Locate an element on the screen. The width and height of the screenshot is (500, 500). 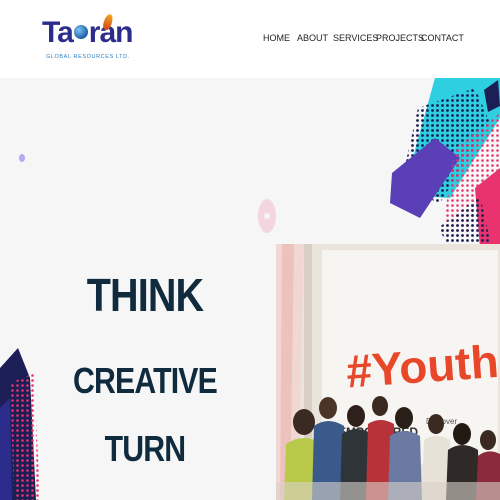
nav-services: SERVICES is located at coordinates (355, 38).